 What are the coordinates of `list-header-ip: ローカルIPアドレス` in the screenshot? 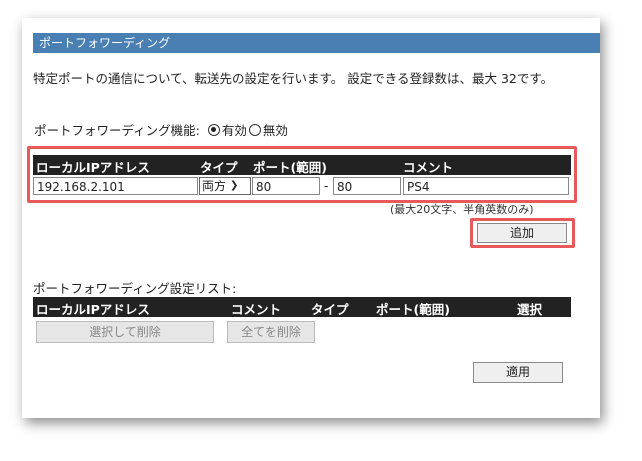 It's located at (93, 309).